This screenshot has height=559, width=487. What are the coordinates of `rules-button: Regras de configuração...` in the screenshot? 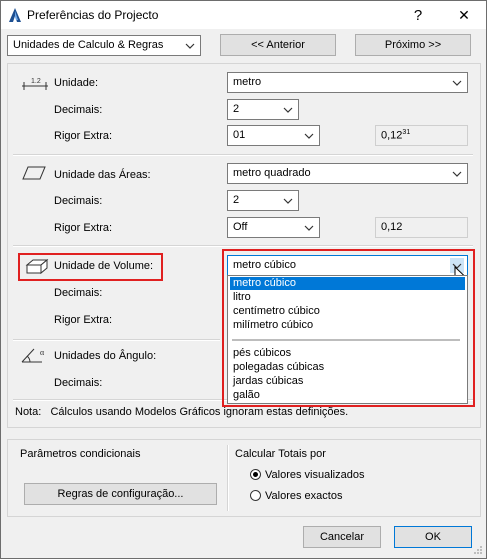 It's located at (120, 494).